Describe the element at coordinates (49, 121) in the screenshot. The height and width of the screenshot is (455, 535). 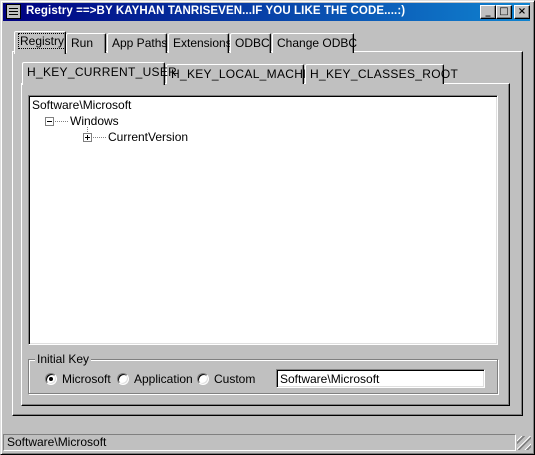
I see `collapse-icon` at that location.